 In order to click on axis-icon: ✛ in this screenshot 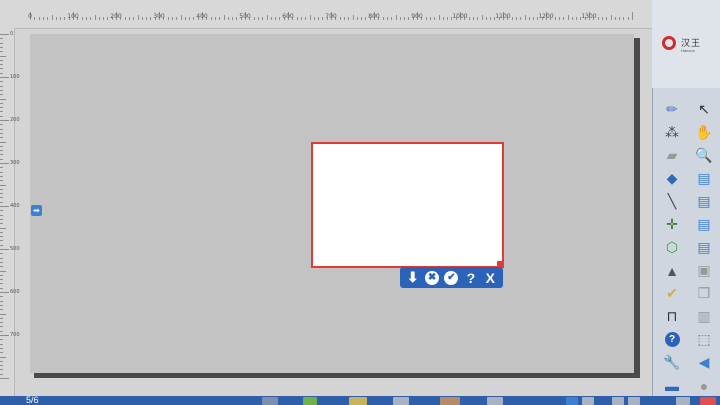, I will do `click(672, 224)`.